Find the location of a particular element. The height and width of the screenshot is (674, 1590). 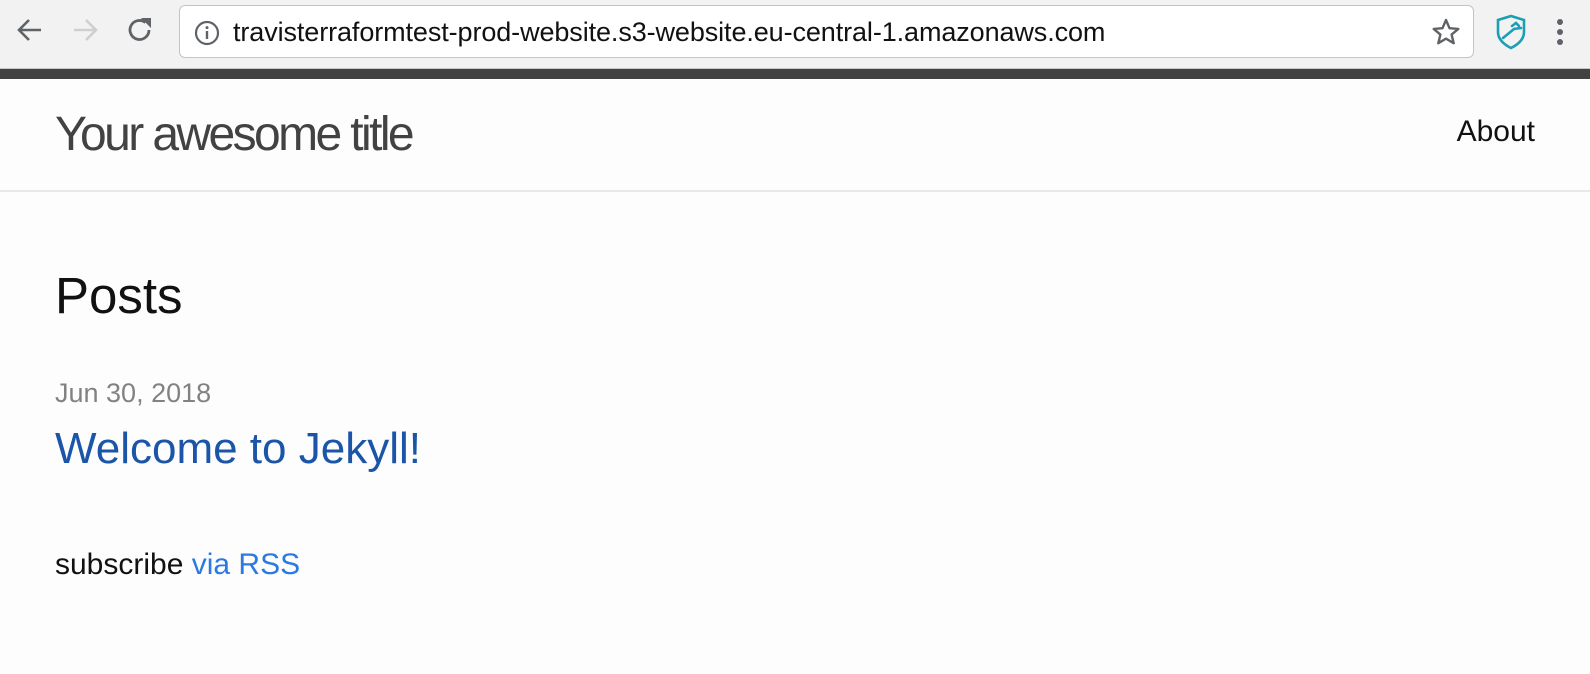

post-date: Jun 30, 2018 is located at coordinates (133, 393).